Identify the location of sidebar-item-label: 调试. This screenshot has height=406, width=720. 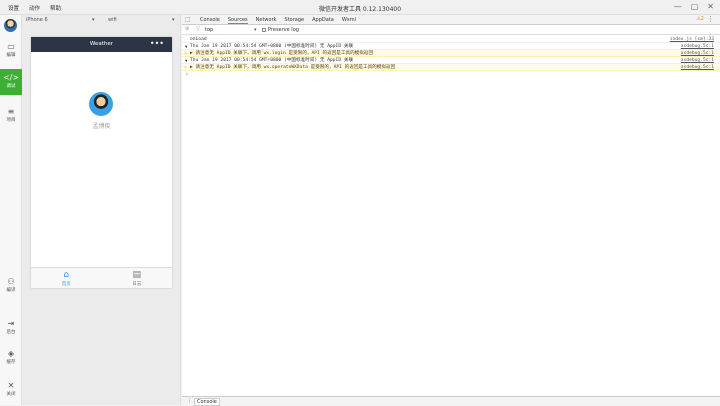
(11, 86).